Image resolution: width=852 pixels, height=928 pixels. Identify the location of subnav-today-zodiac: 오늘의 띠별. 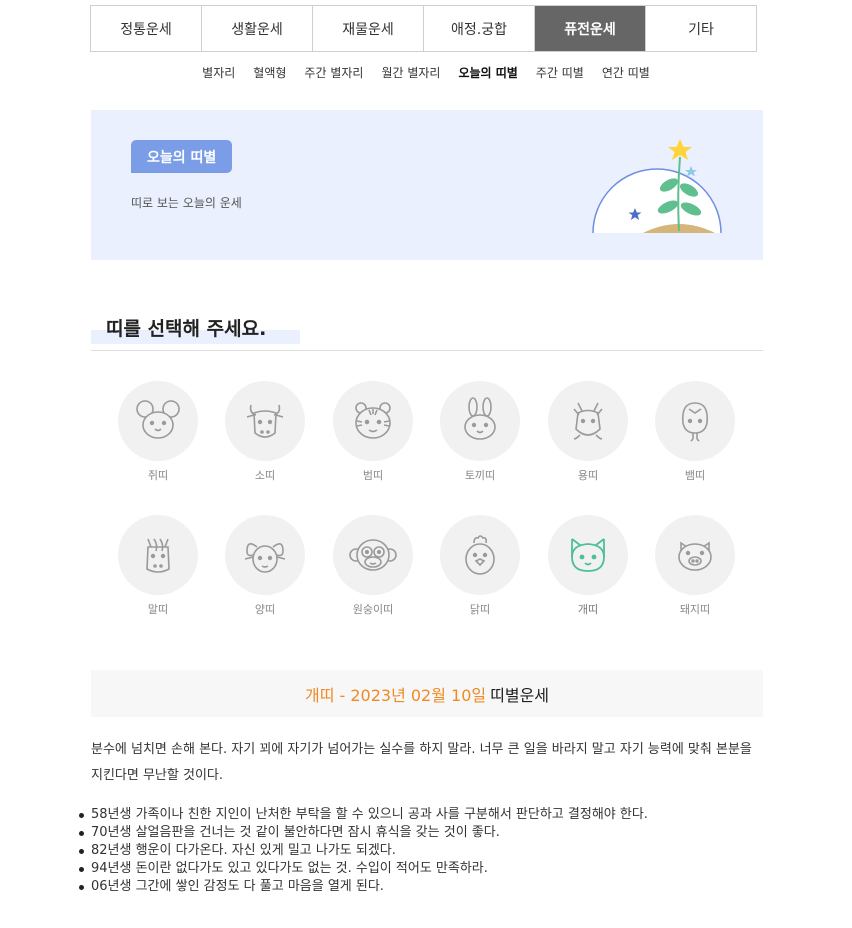
(487, 72).